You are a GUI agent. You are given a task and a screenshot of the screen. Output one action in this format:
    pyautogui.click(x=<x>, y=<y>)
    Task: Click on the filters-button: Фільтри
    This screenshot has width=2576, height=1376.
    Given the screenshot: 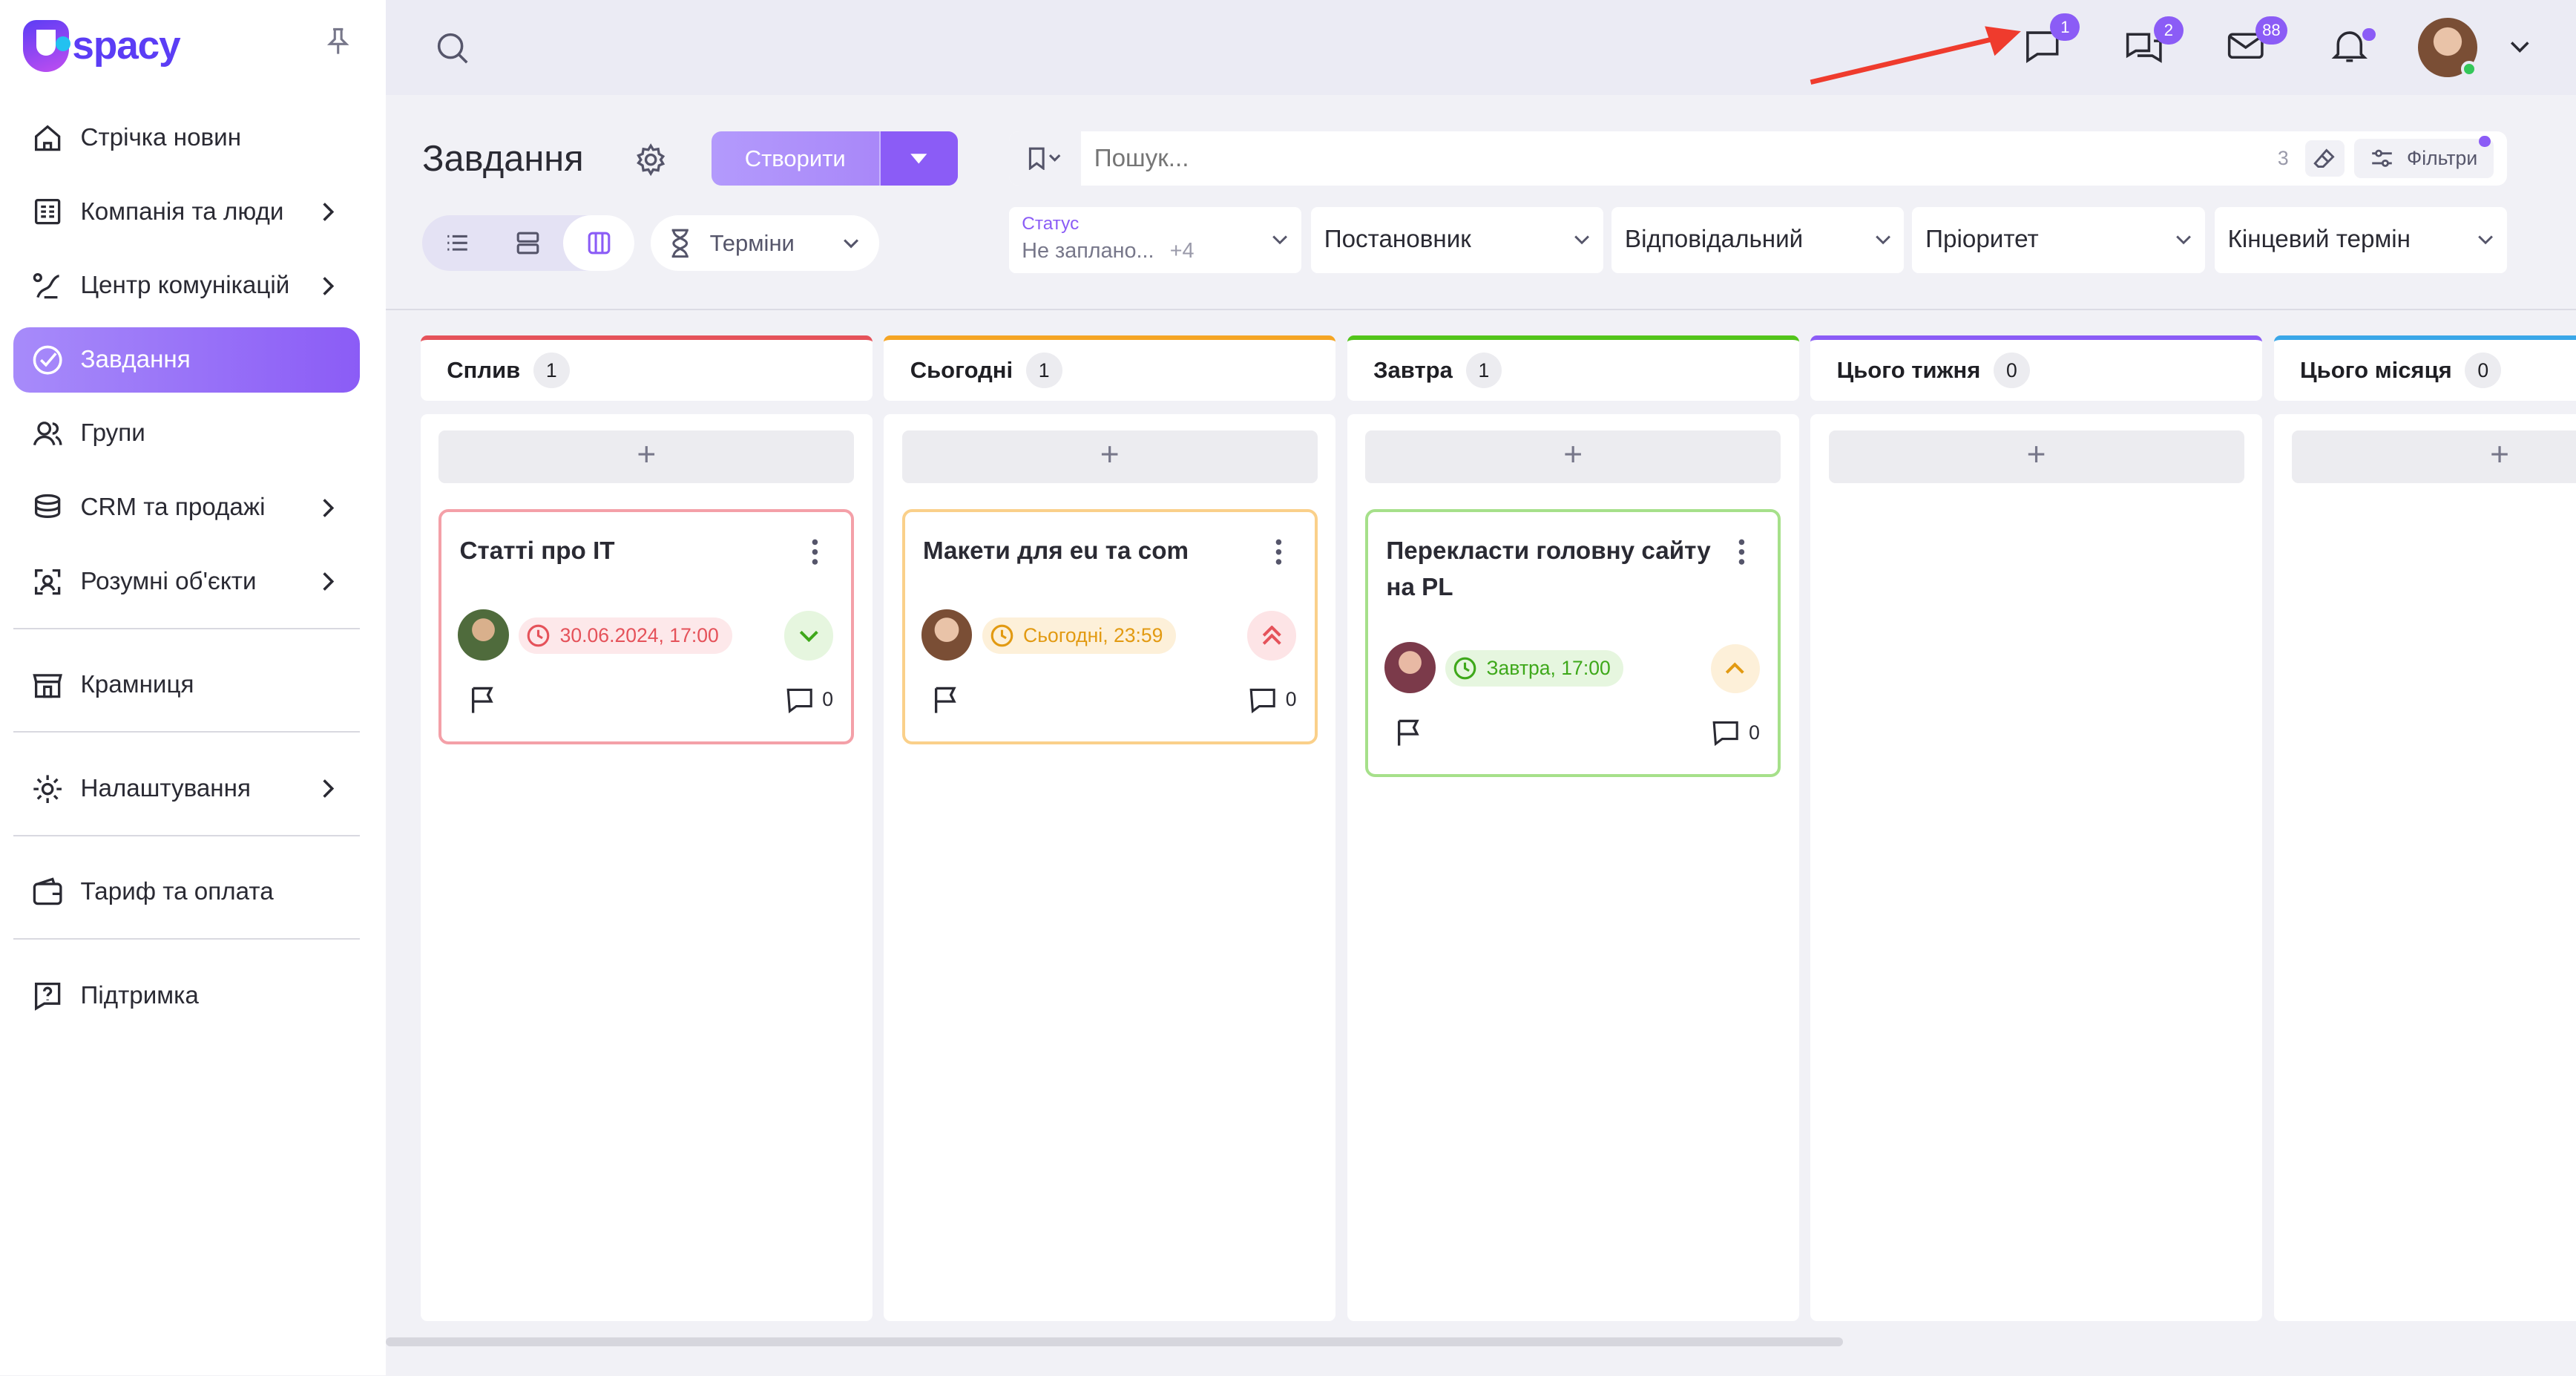 What is the action you would take?
    pyautogui.click(x=2424, y=157)
    